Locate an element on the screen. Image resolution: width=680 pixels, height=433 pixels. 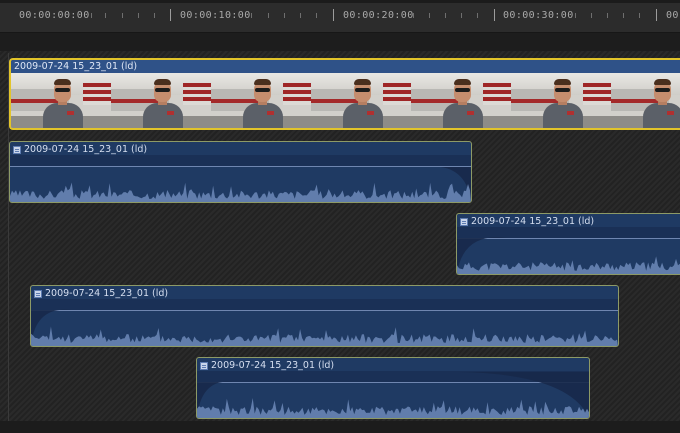
audio-clip-3: 2009-07-24 15_23_01 (ld) is located at coordinates (324, 316).